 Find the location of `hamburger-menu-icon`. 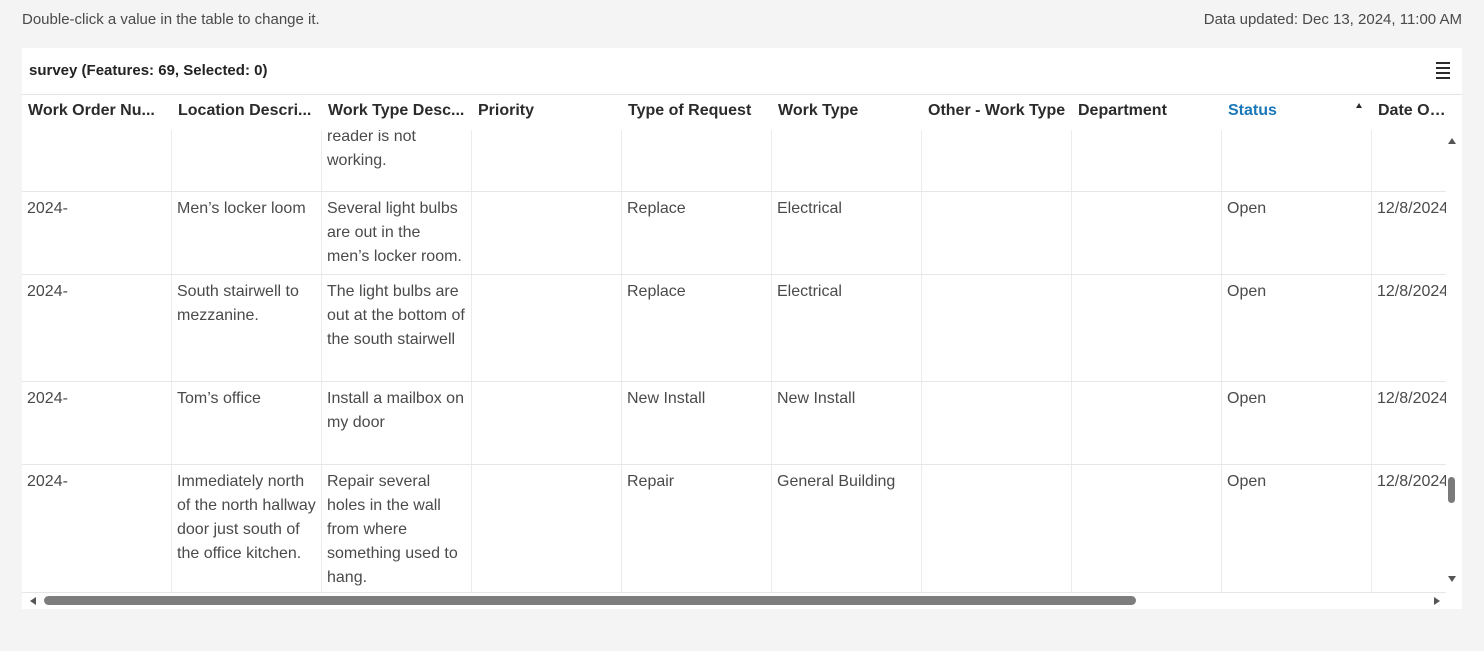

hamburger-menu-icon is located at coordinates (1443, 70).